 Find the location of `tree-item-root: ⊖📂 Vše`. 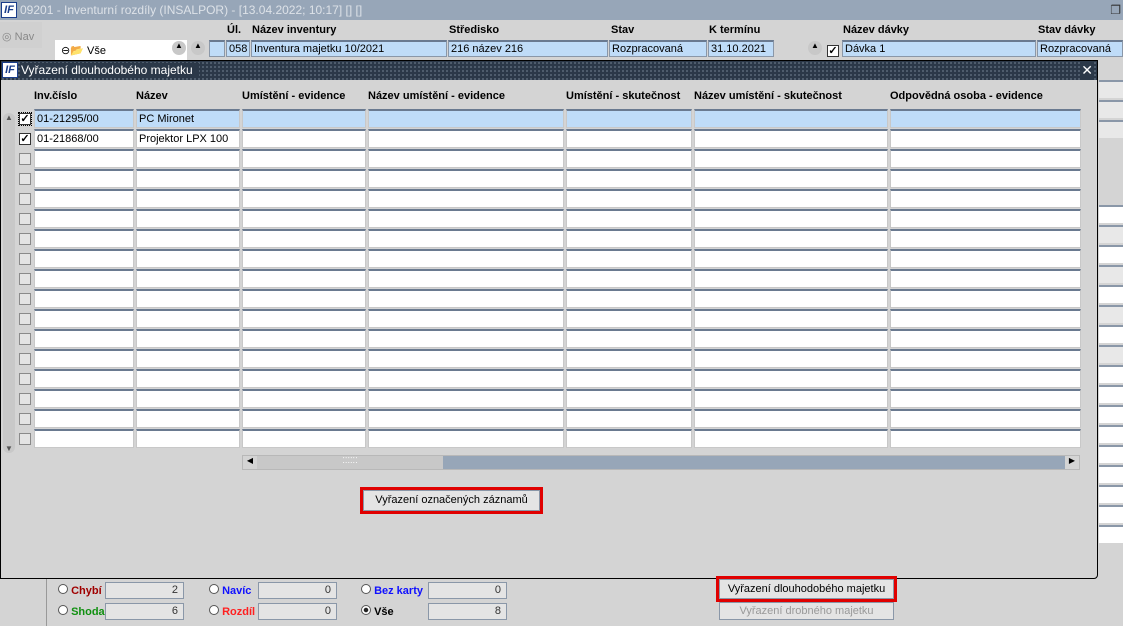

tree-item-root: ⊖📂 Vše is located at coordinates (121, 50).